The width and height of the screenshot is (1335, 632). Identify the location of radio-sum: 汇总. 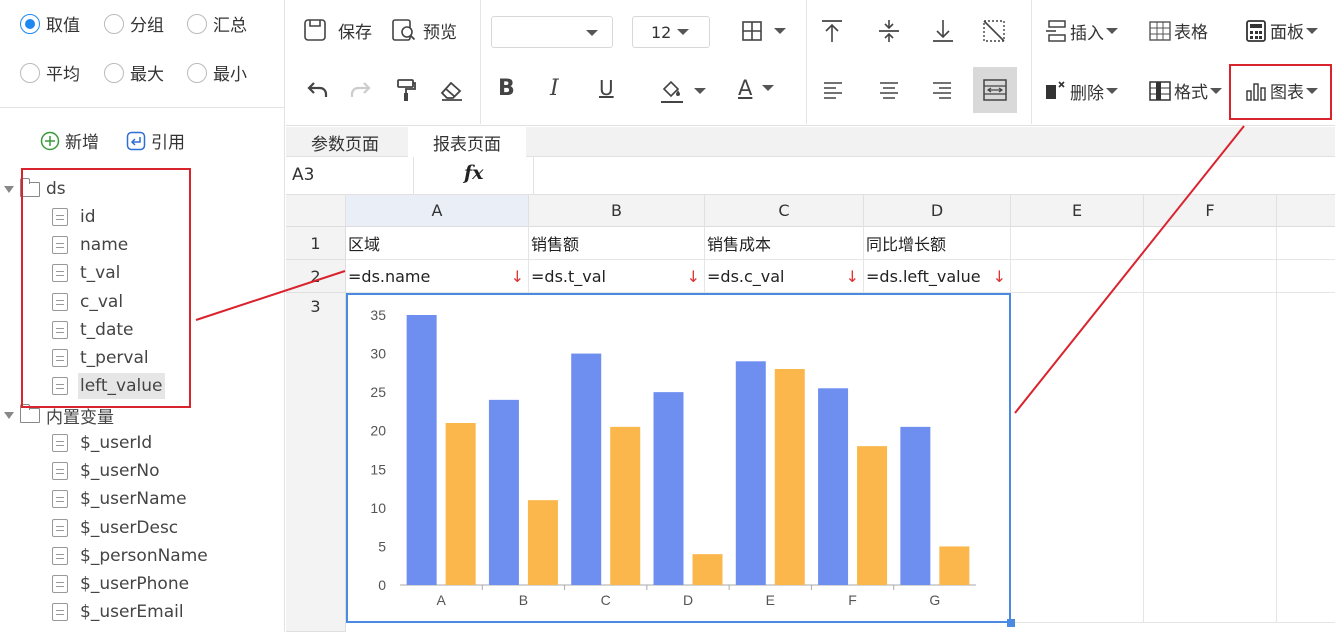
(217, 23).